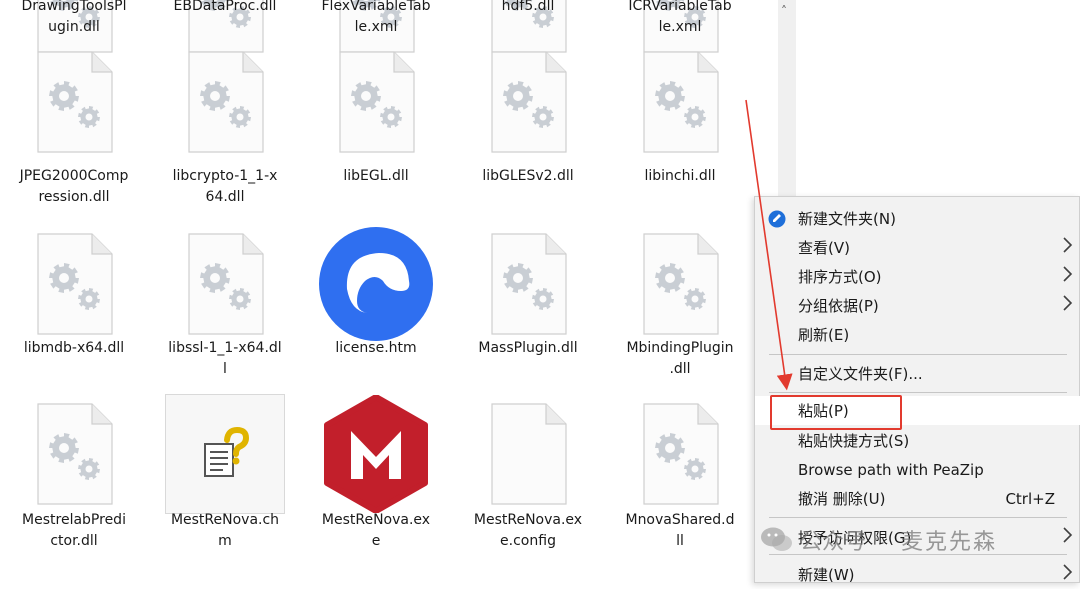 The image size is (1080, 589). I want to click on mnova-app-icon, so click(376, 454).